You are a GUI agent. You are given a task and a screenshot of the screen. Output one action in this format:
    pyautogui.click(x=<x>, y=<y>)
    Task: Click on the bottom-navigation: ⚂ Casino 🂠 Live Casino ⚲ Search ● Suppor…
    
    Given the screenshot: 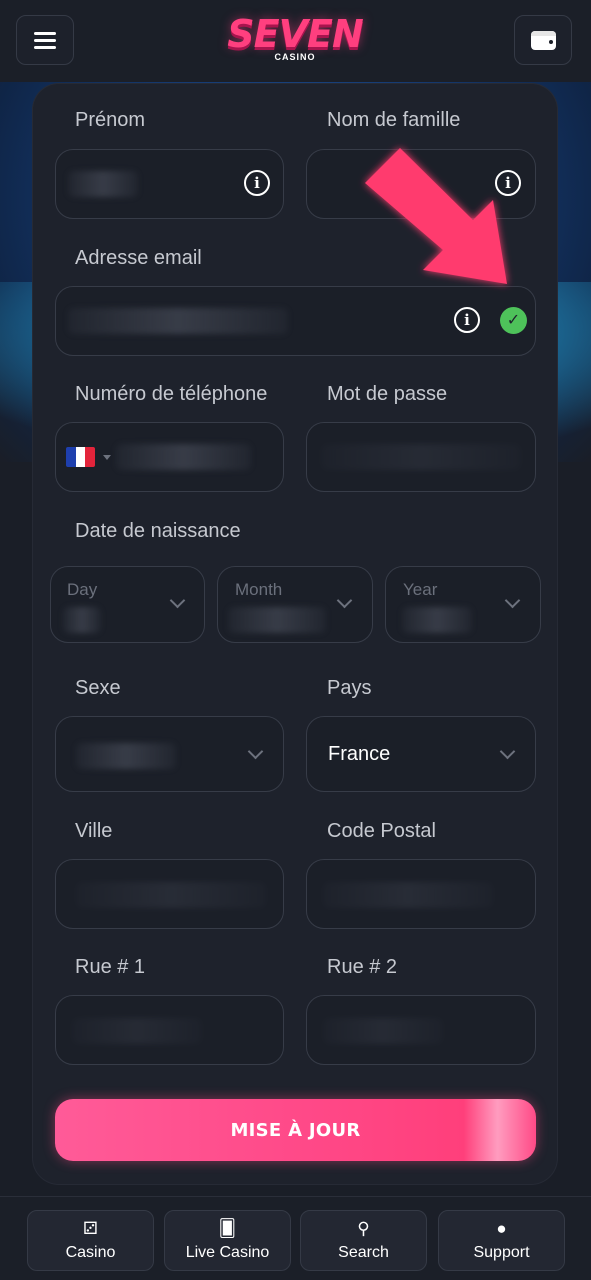 What is the action you would take?
    pyautogui.click(x=295, y=1238)
    